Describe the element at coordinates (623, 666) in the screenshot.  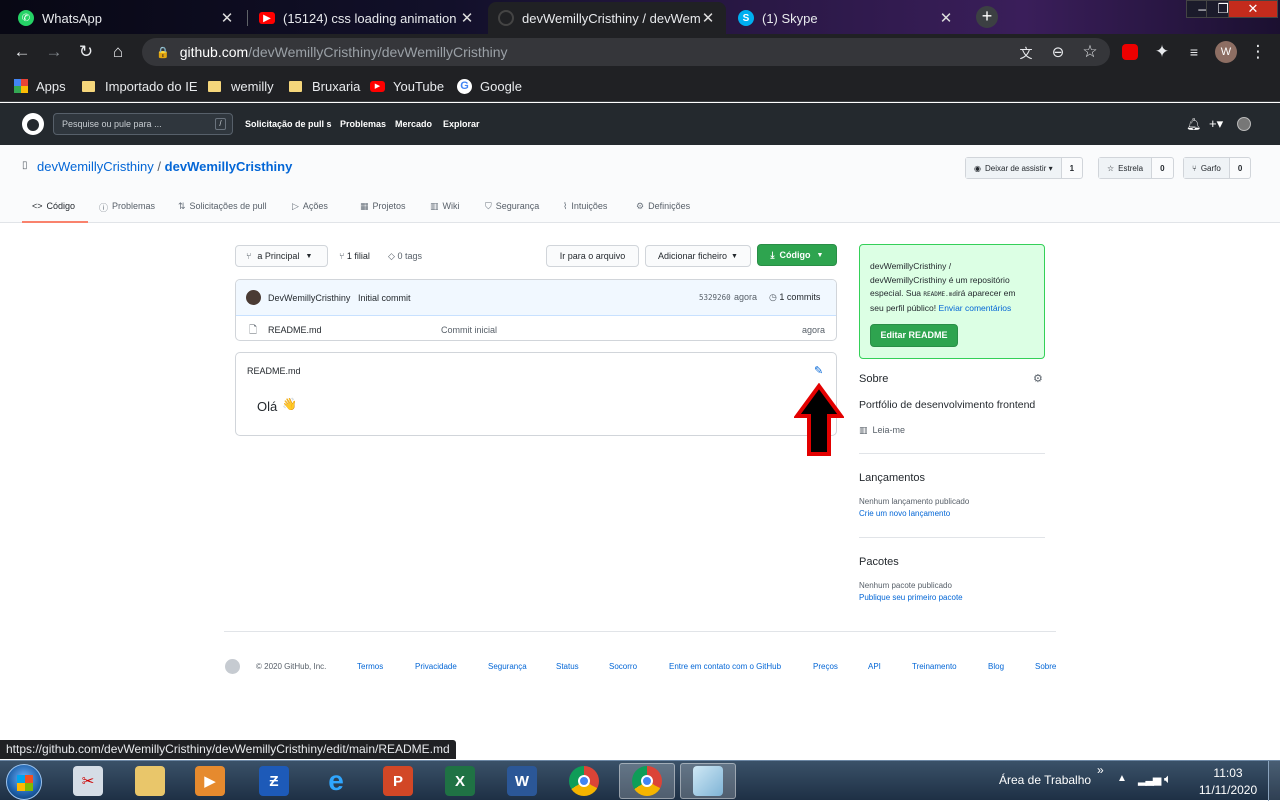
I see `footer-link-help: Socorro` at that location.